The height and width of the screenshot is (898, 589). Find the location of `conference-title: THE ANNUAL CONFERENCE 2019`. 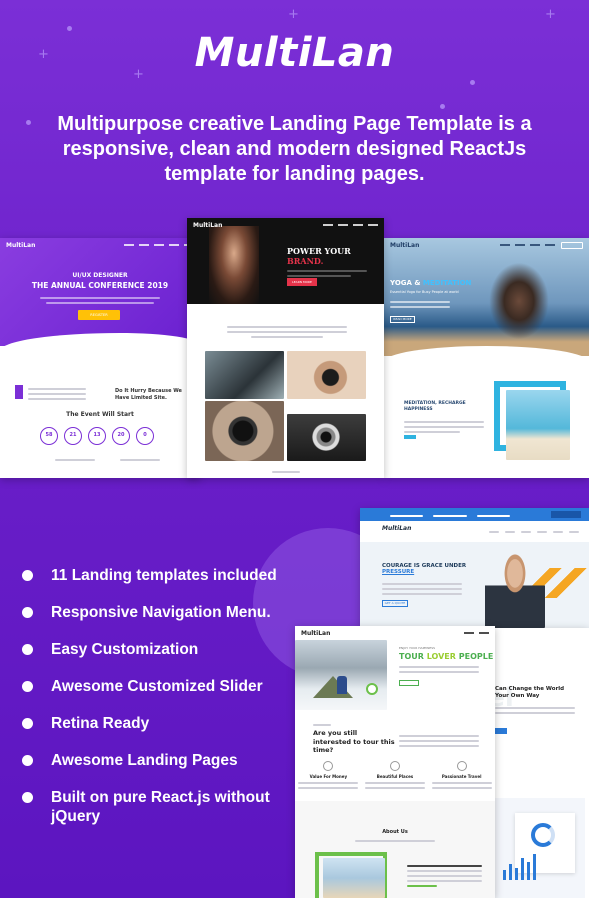

conference-title: THE ANNUAL CONFERENCE 2019 is located at coordinates (100, 285).